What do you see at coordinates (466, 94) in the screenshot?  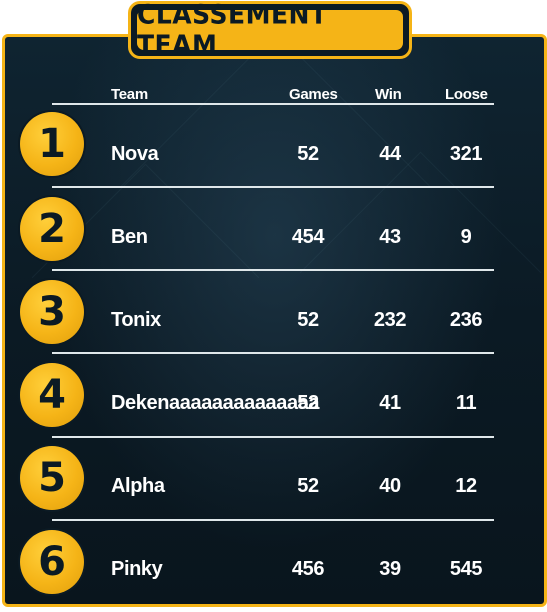 I see `column-header-loose: Loose` at bounding box center [466, 94].